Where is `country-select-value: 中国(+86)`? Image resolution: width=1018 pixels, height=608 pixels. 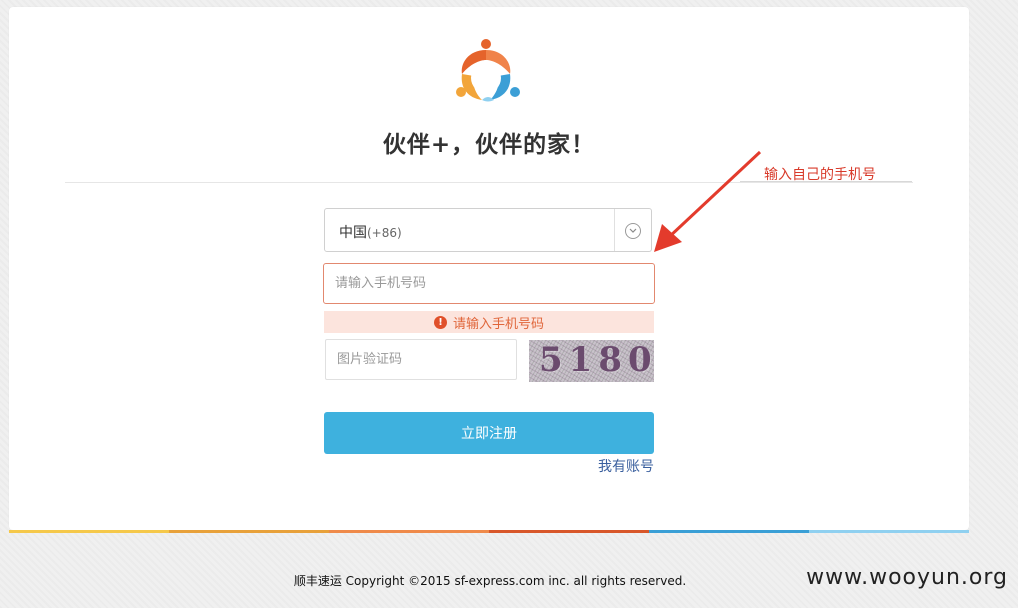 country-select-value: 中国(+86) is located at coordinates (370, 232).